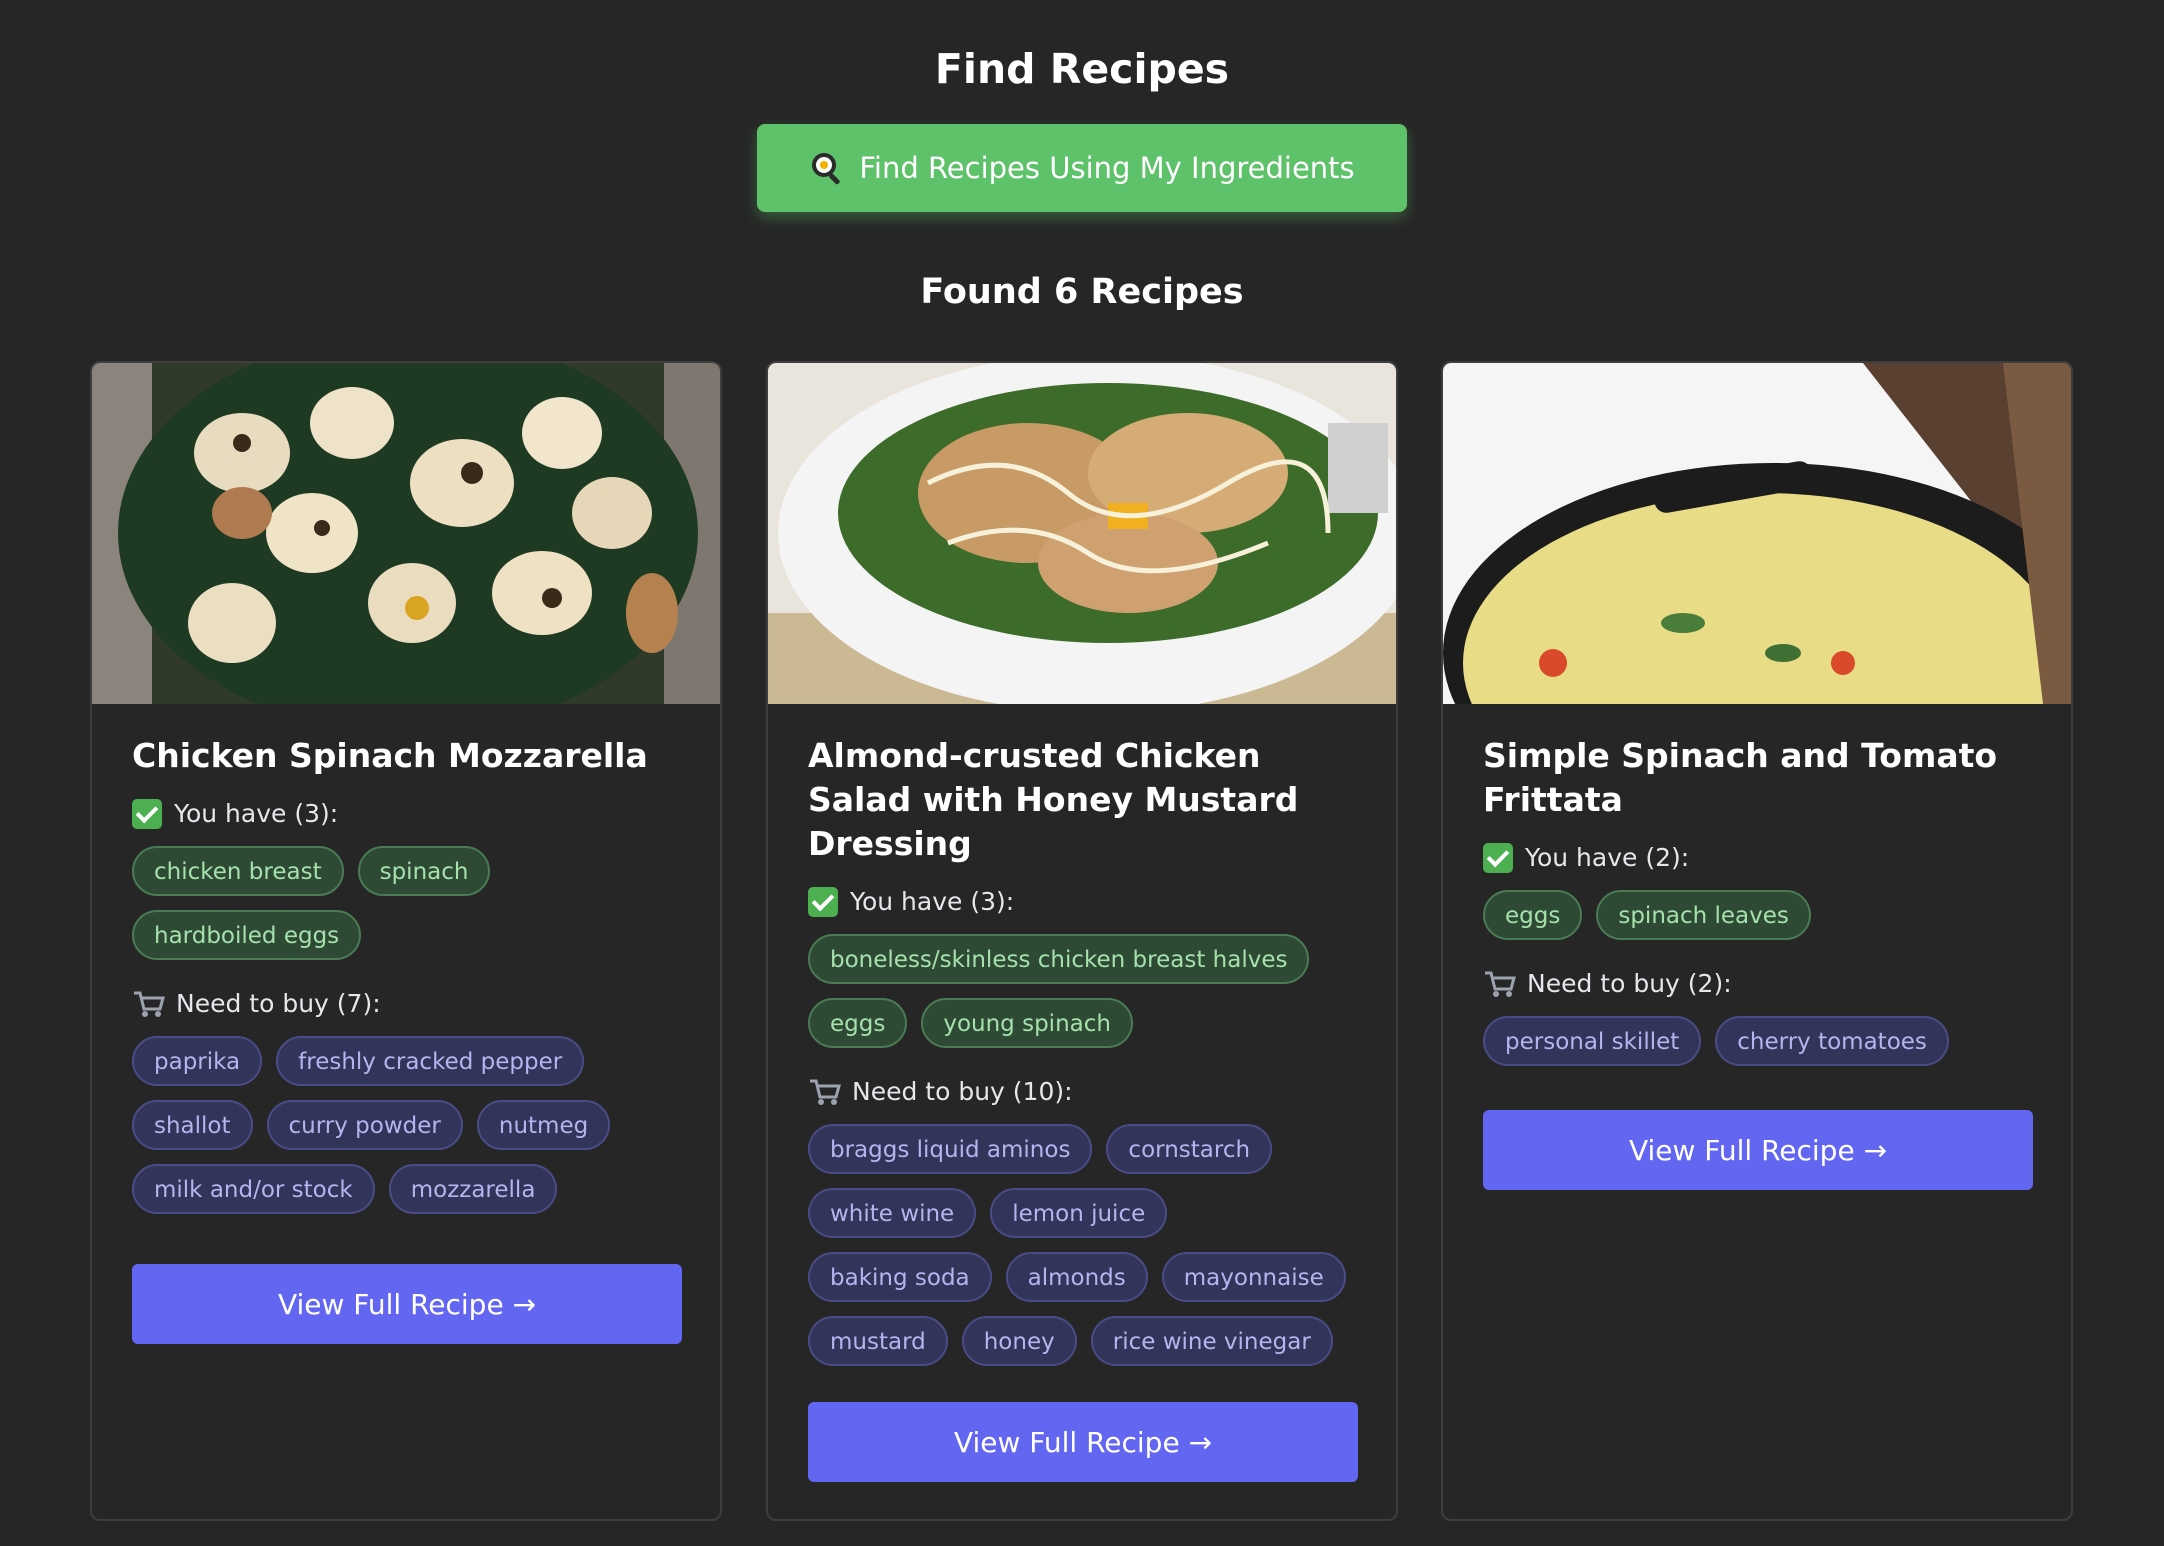  I want to click on have-tag: spinach, so click(424, 871).